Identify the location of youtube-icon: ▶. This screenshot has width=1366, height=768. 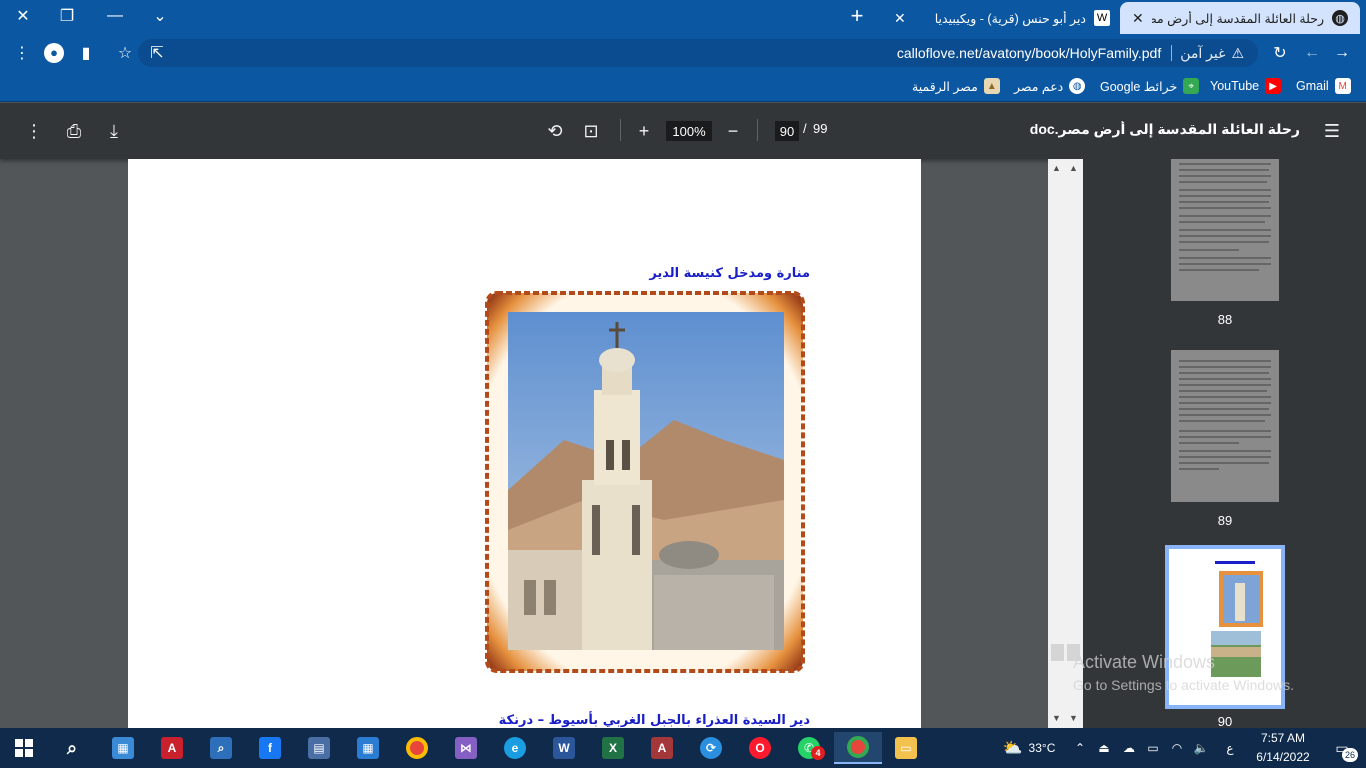
(1273, 86).